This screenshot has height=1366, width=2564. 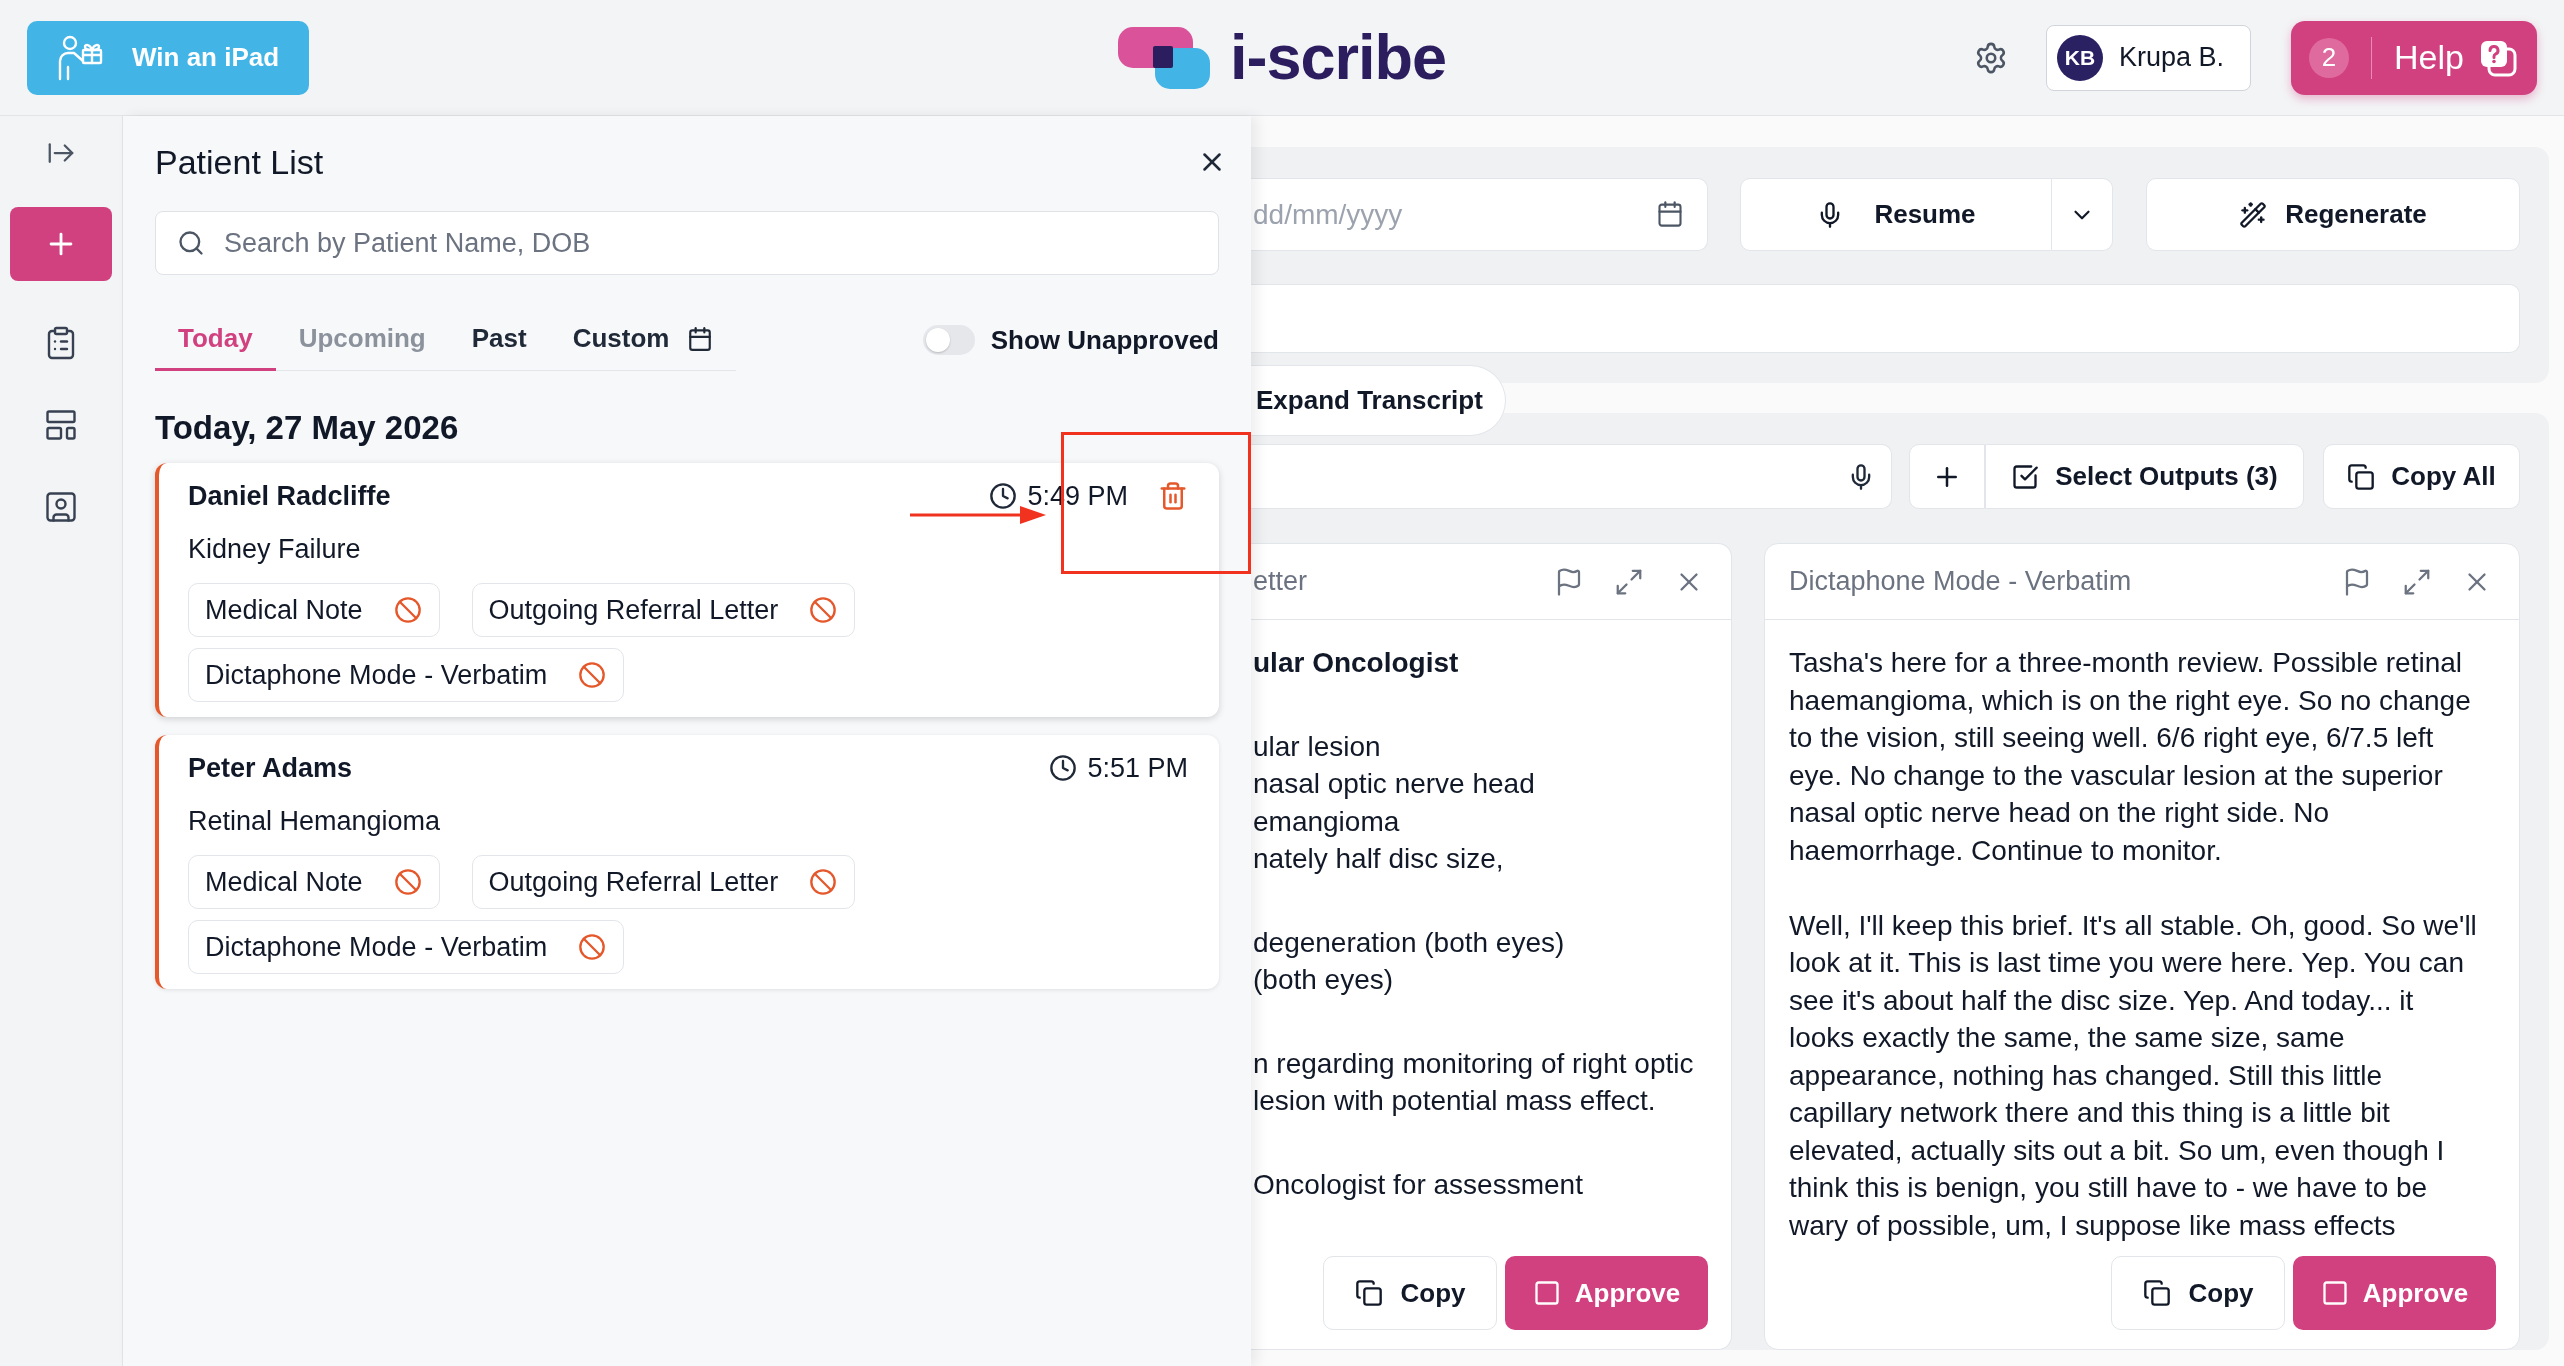 I want to click on diagnosis: Retinal Hemangioma, so click(x=315, y=821).